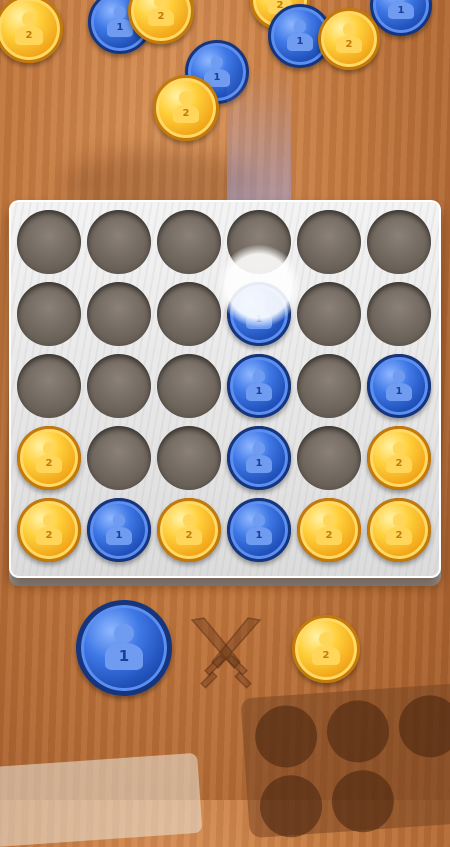 The height and width of the screenshot is (847, 450). What do you see at coordinates (226, 653) in the screenshot?
I see `crossed-swords-icon` at bounding box center [226, 653].